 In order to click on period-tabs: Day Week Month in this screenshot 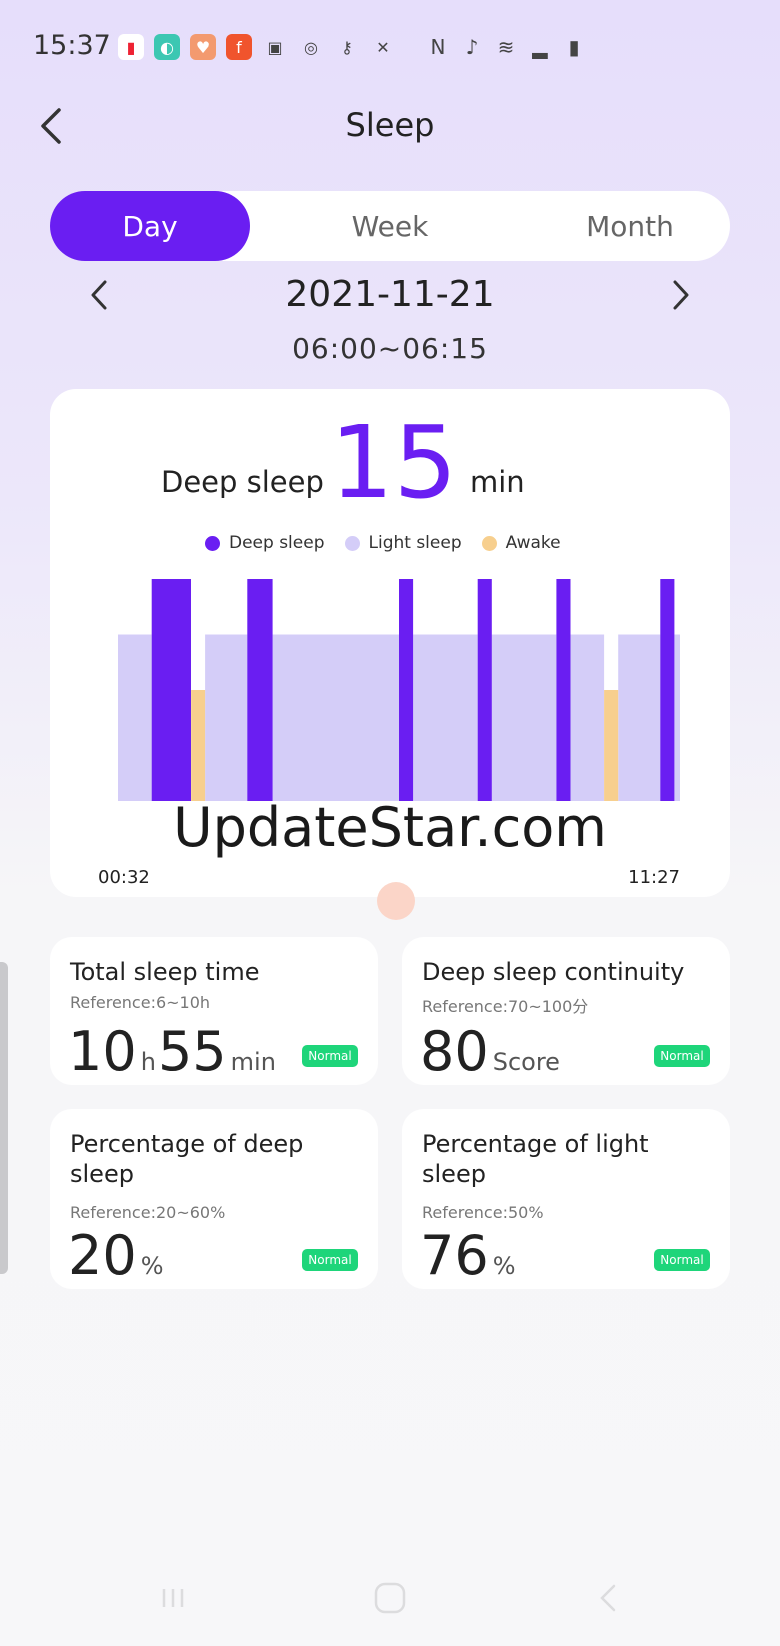, I will do `click(390, 226)`.